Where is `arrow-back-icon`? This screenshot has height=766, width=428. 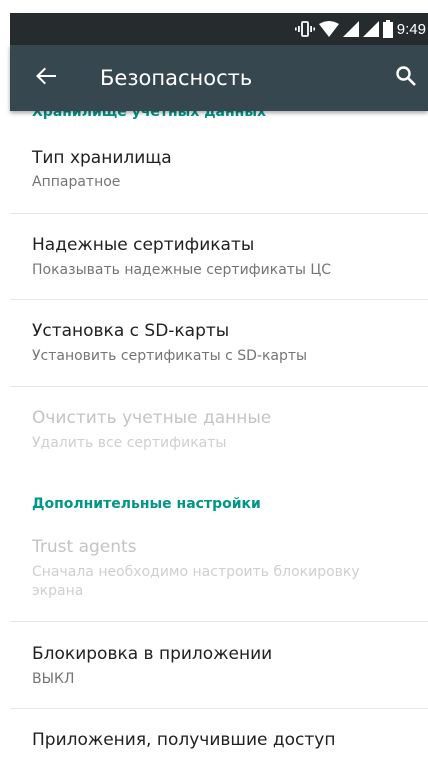 arrow-back-icon is located at coordinates (46, 78).